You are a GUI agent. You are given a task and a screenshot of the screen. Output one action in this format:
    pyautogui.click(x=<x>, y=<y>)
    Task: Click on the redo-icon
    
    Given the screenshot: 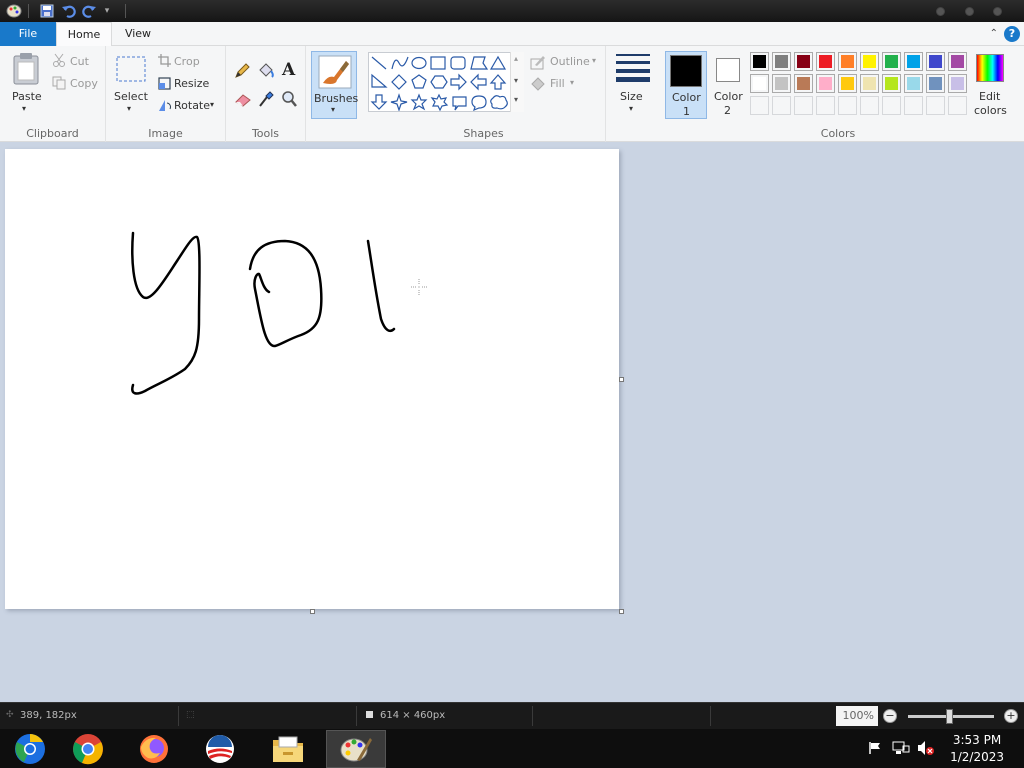 What is the action you would take?
    pyautogui.click(x=89, y=11)
    